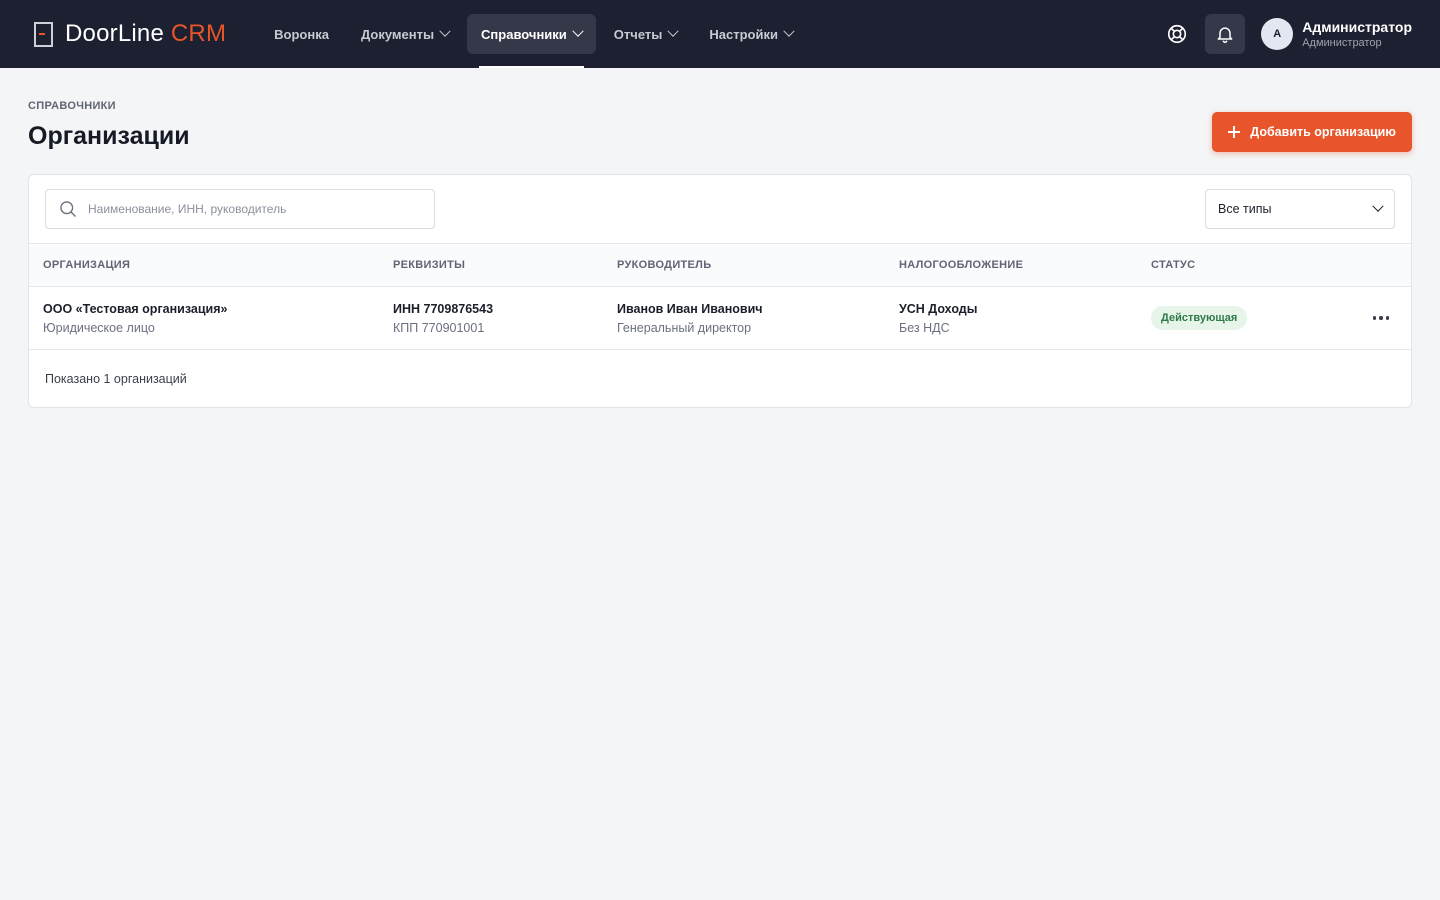 Image resolution: width=1440 pixels, height=900 pixels. I want to click on column-header-requisites: РЕКВИЗИТЫ, so click(491, 265).